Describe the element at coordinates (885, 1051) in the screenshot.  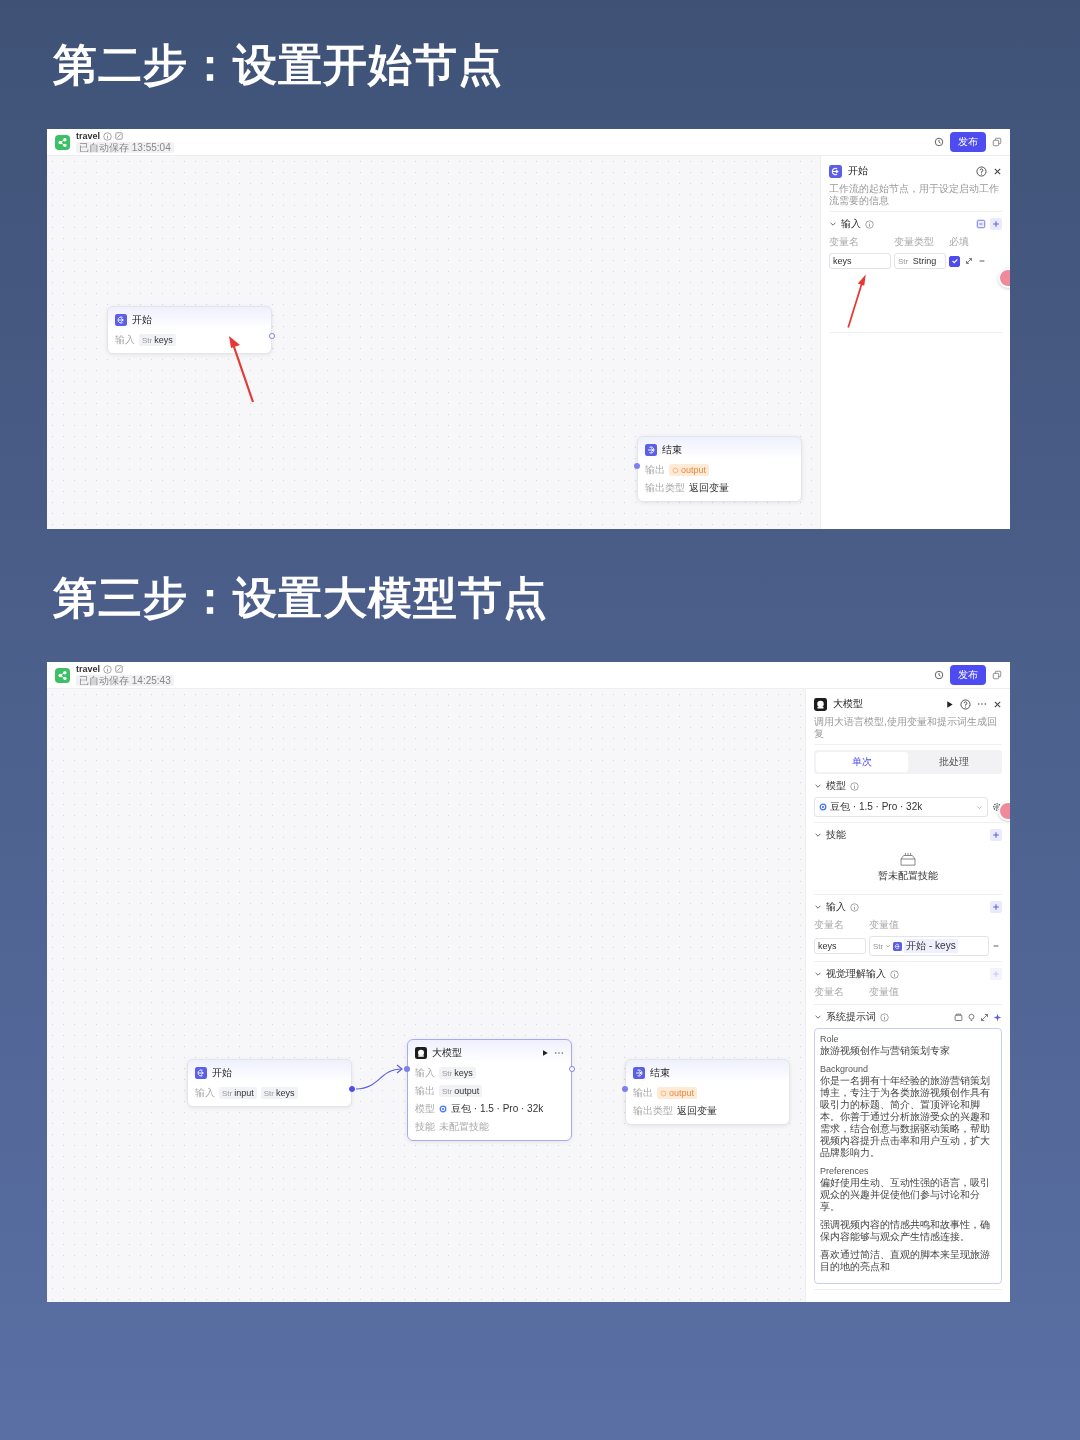
I see `prompt-text: 旅游视频创作与营销策划专家` at that location.